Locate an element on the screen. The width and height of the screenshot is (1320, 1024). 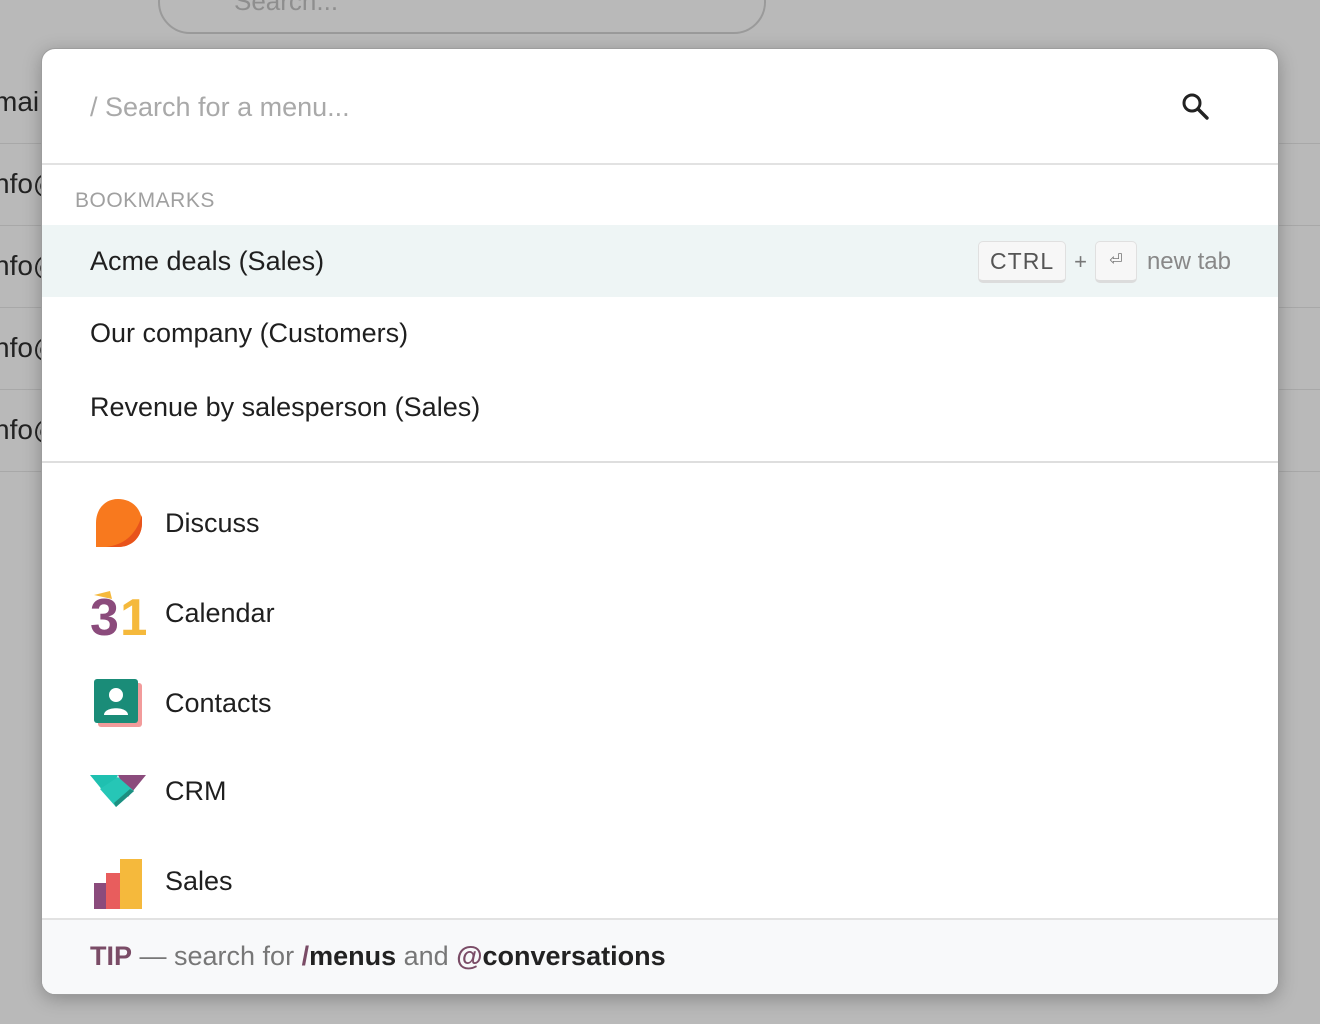
menus-symbol: / is located at coordinates (305, 956).